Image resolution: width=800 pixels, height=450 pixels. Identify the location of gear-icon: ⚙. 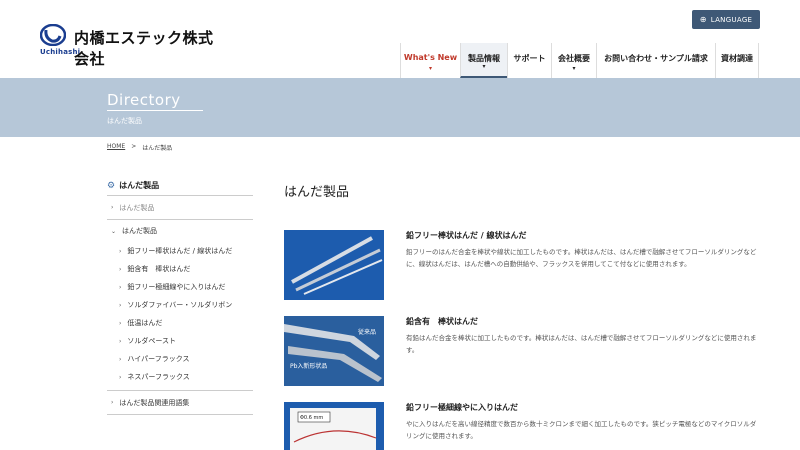
(111, 185).